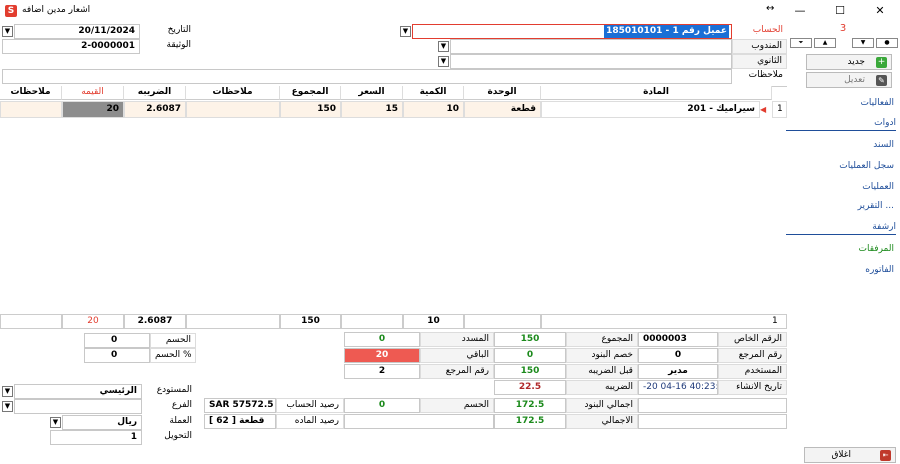  I want to click on document-label: الوثيقة, so click(167, 46).